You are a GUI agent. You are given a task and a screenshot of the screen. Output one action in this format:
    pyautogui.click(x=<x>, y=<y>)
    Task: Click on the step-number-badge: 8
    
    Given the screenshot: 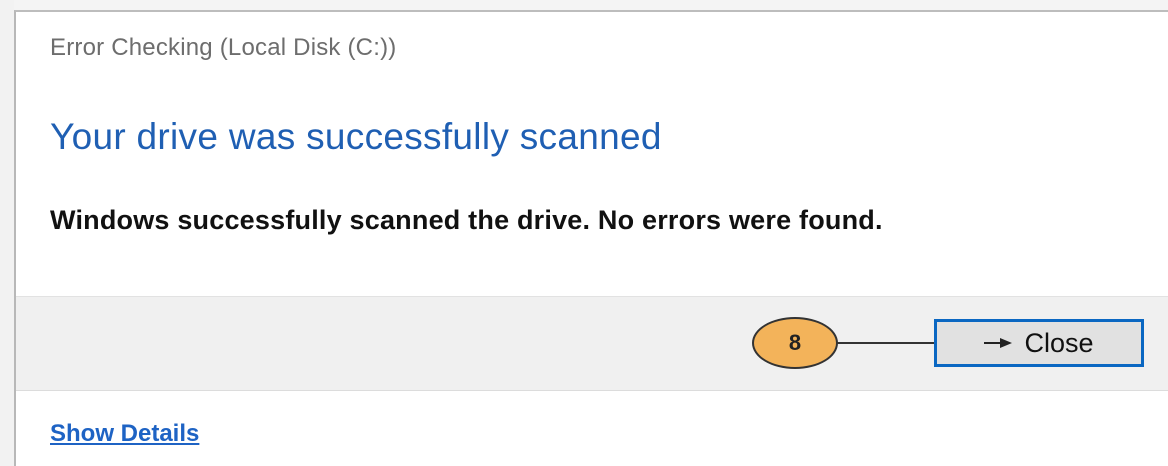 What is the action you would take?
    pyautogui.click(x=795, y=343)
    